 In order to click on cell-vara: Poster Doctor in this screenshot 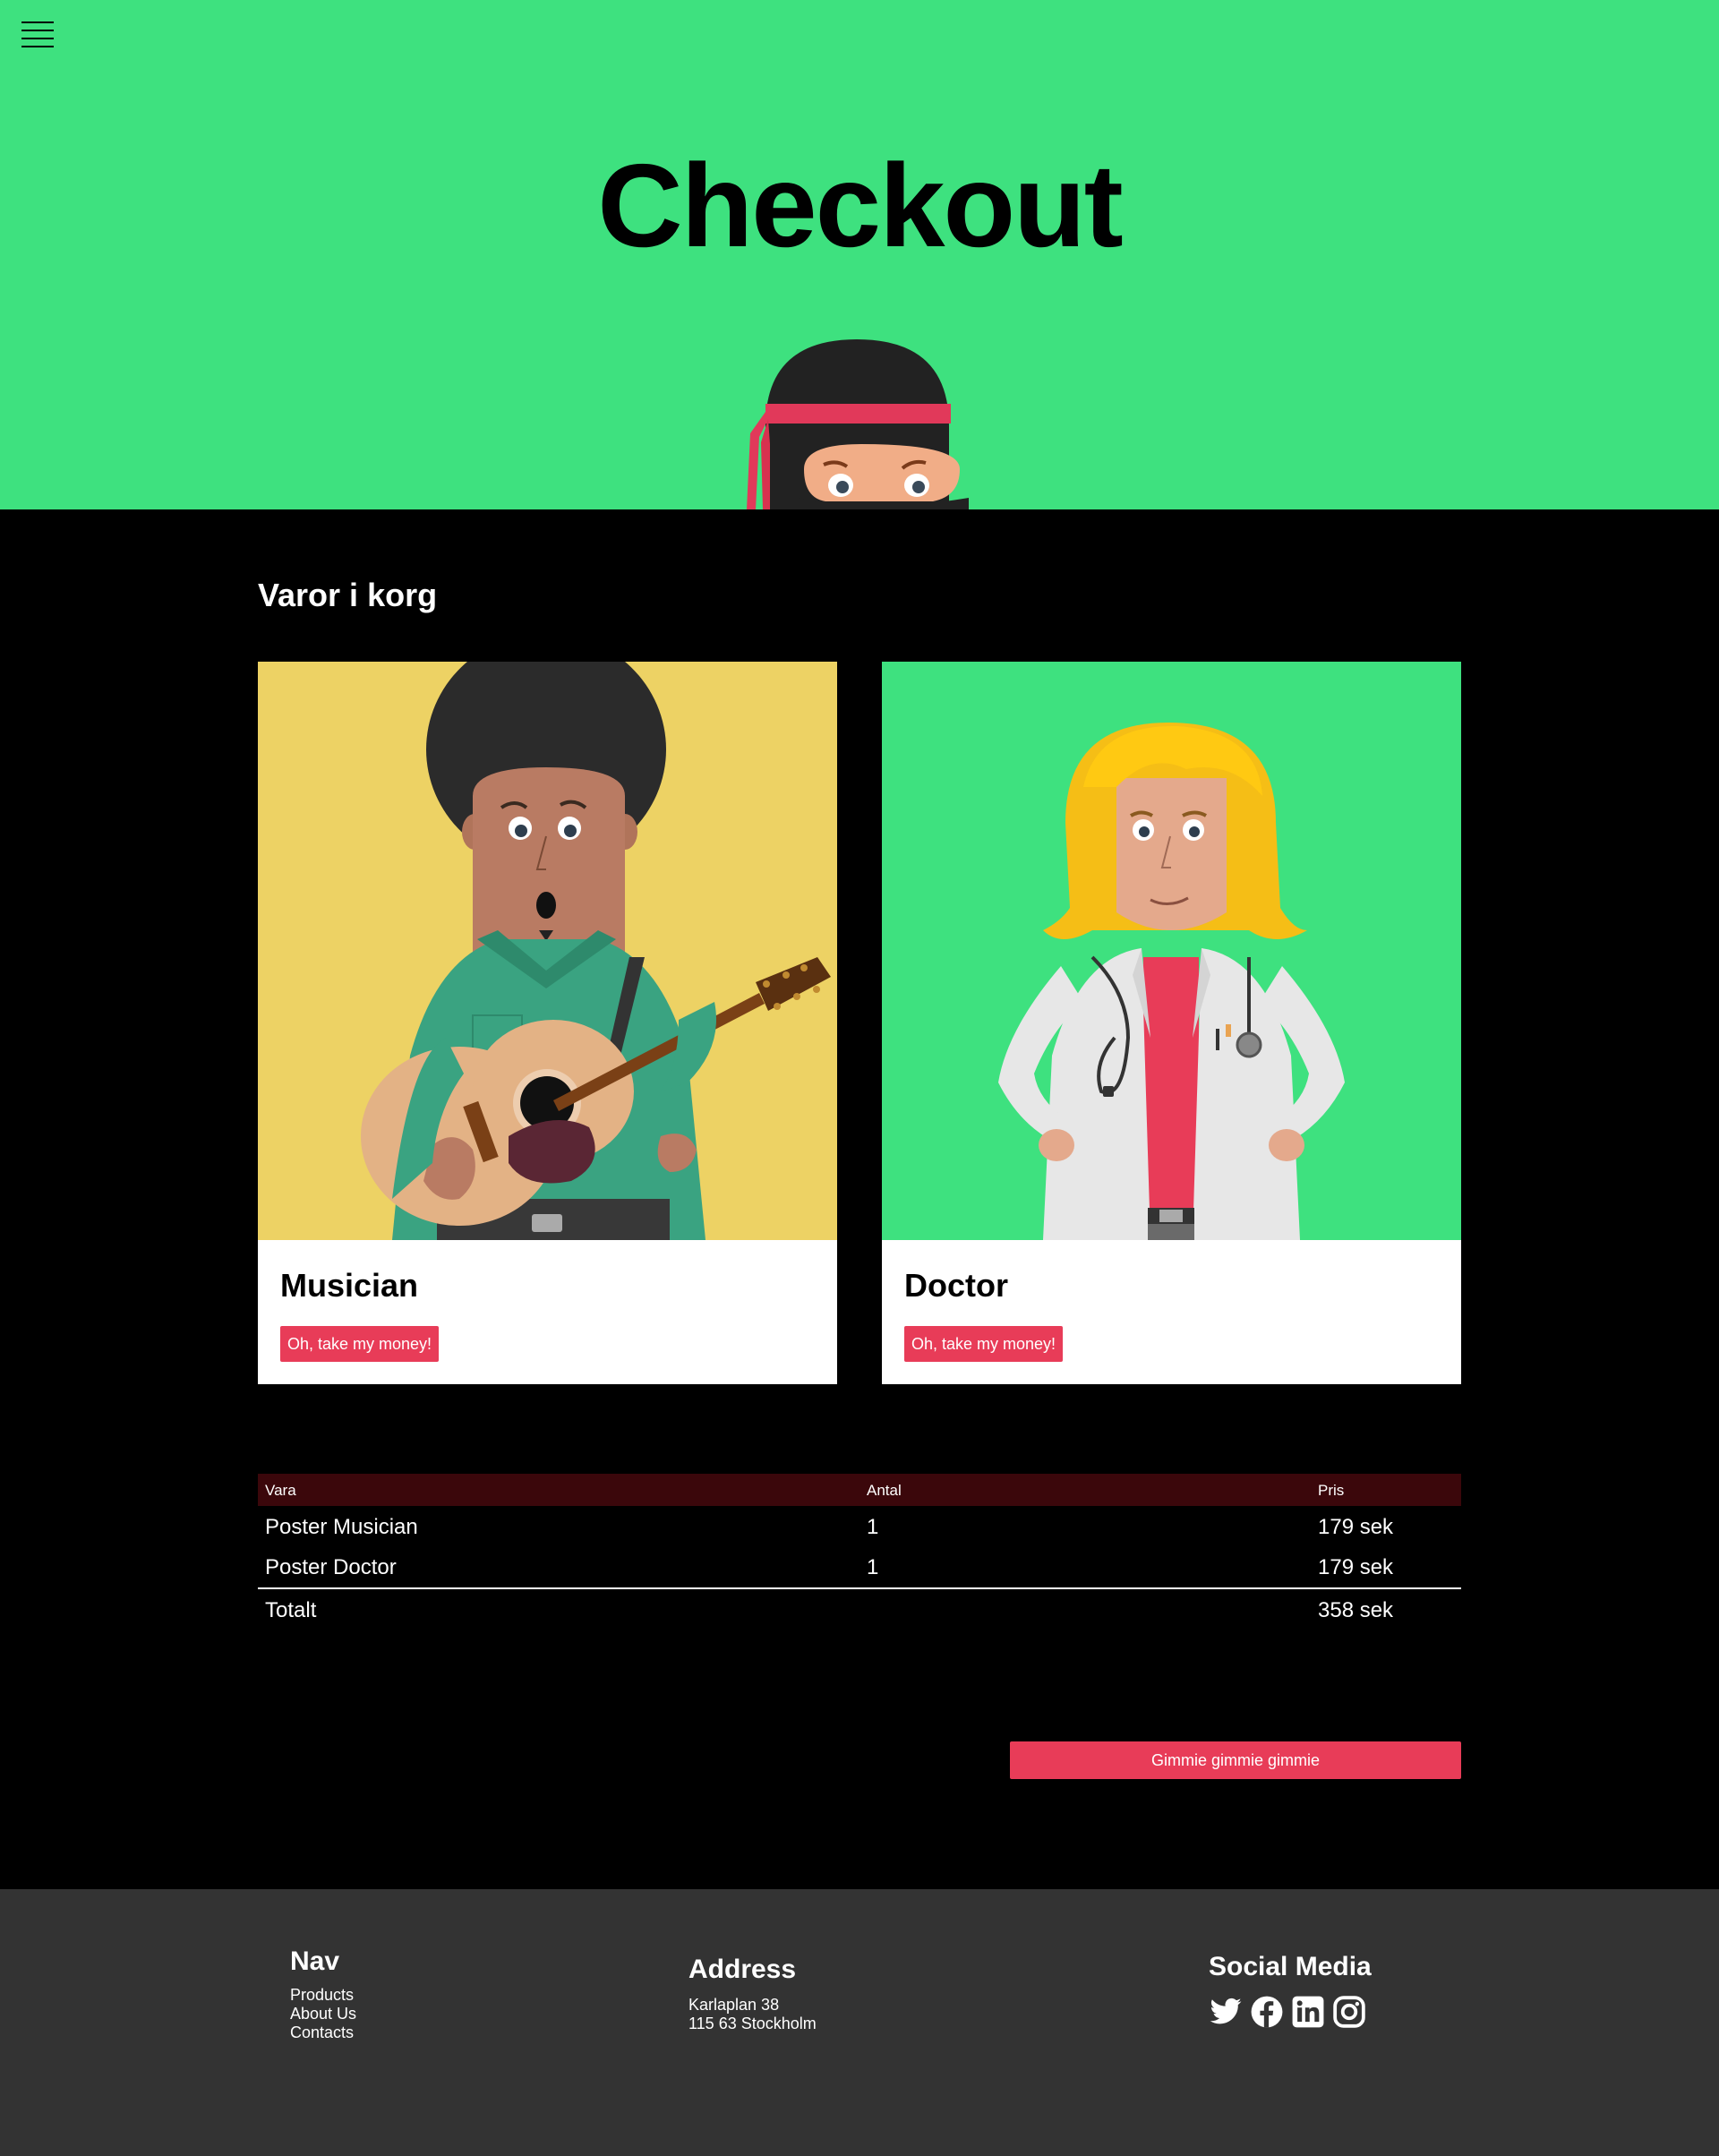, I will do `click(331, 1567)`.